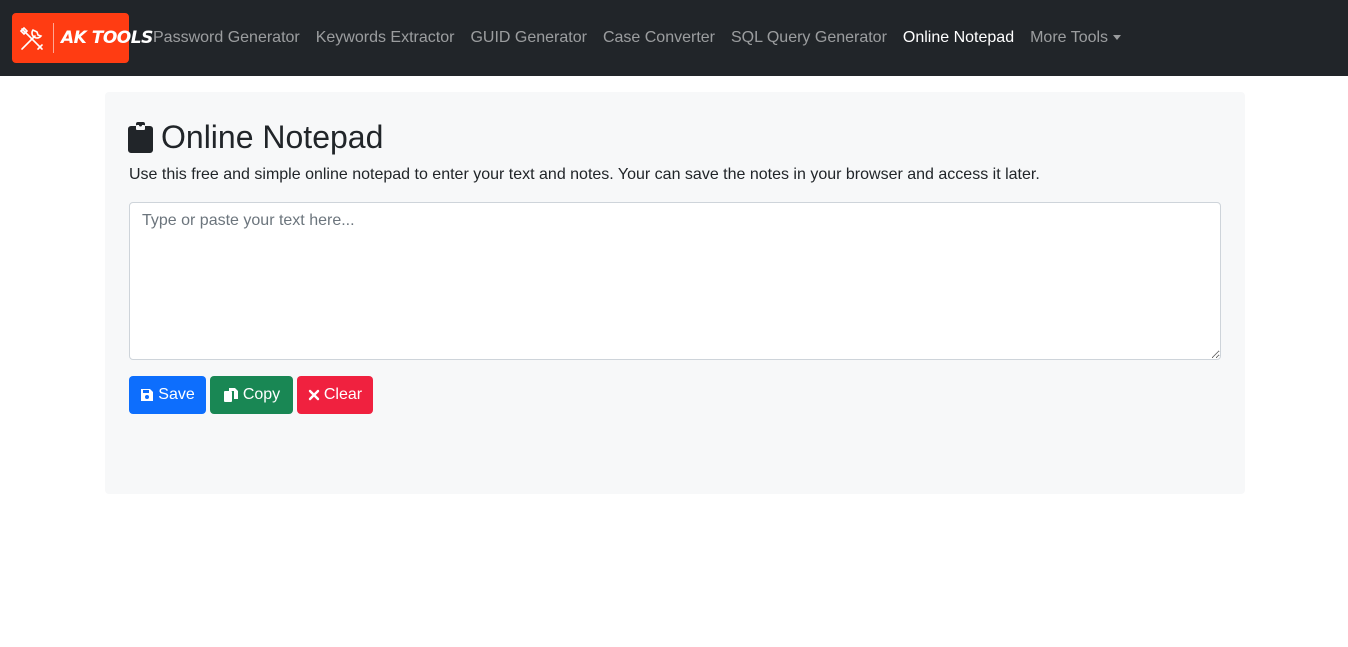  I want to click on nav-item-keywords-extractor: Keywords Extractor, so click(385, 38).